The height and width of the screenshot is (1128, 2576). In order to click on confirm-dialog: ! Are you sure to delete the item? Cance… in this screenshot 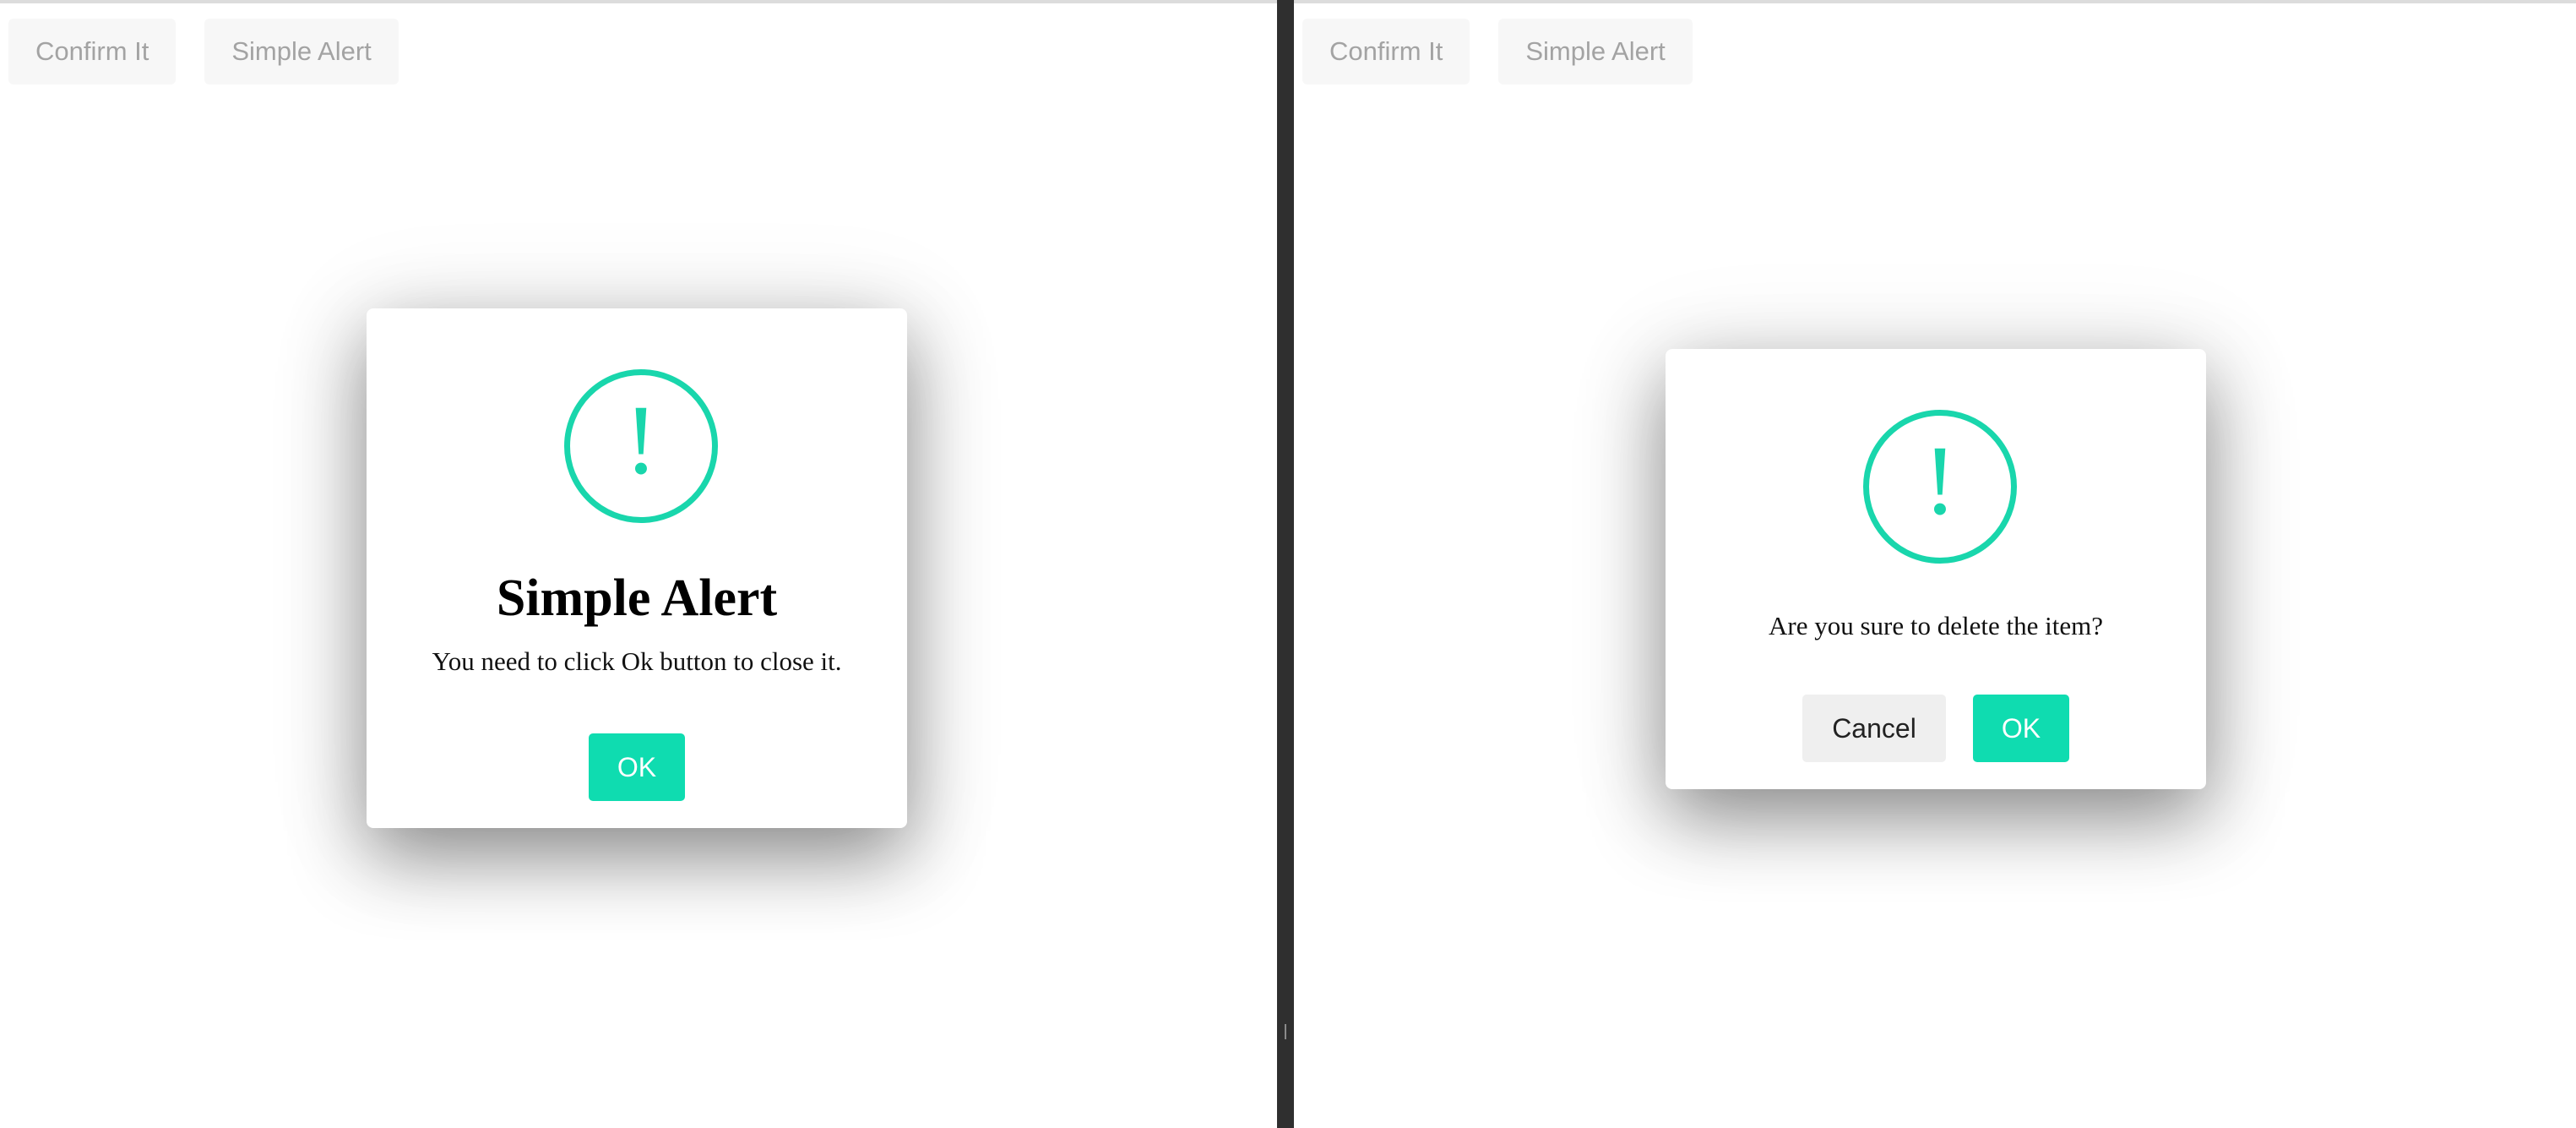, I will do `click(1936, 569)`.